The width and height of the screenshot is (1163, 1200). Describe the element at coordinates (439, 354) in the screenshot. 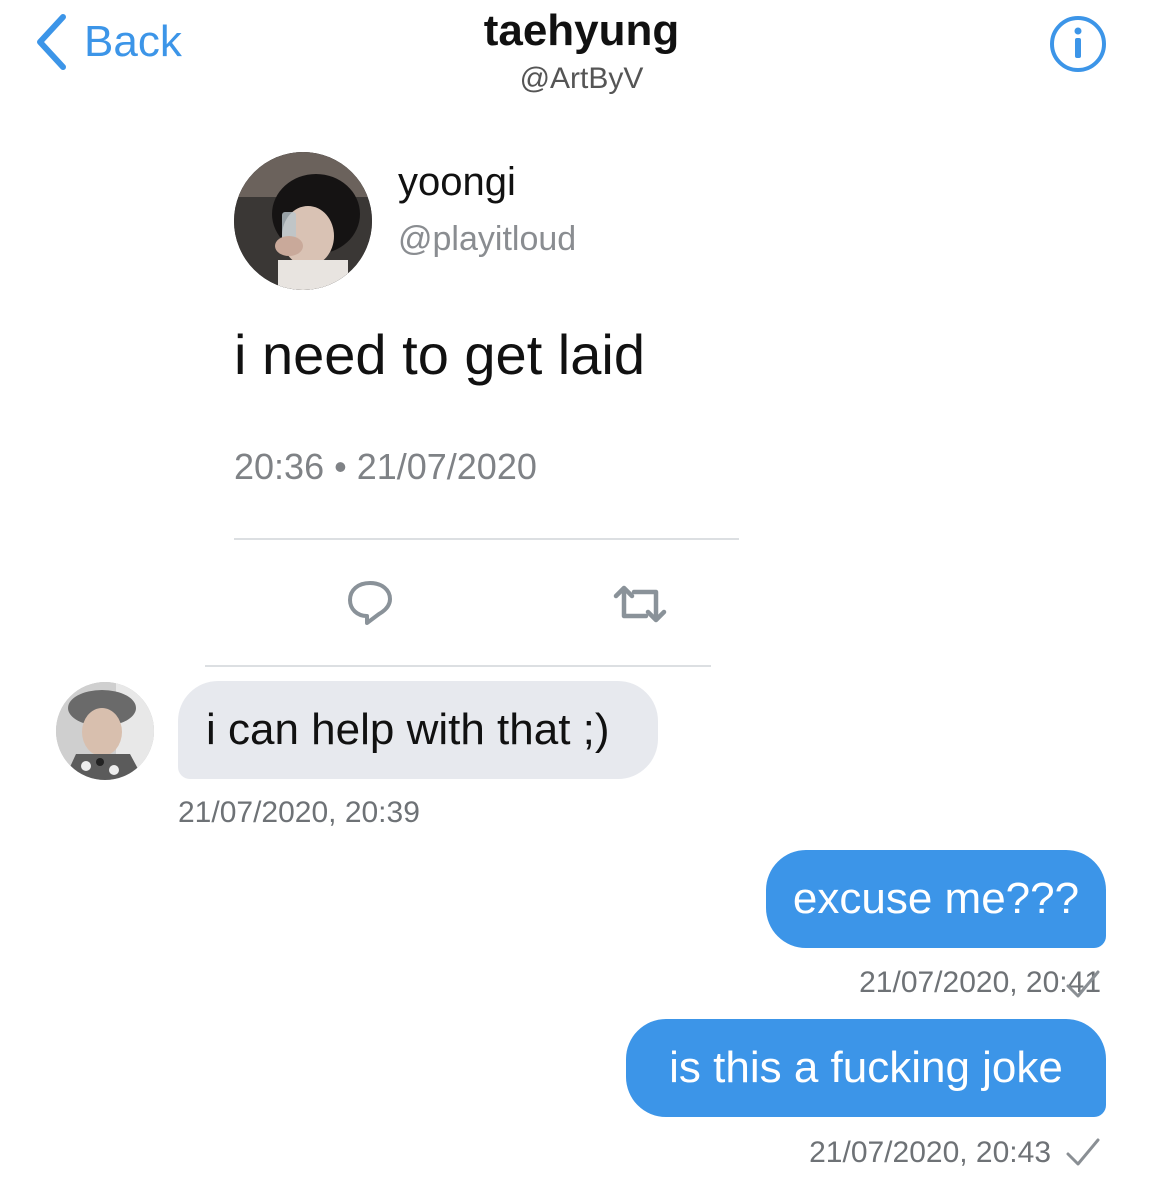

I see `tweet-text: i need to get laid` at that location.